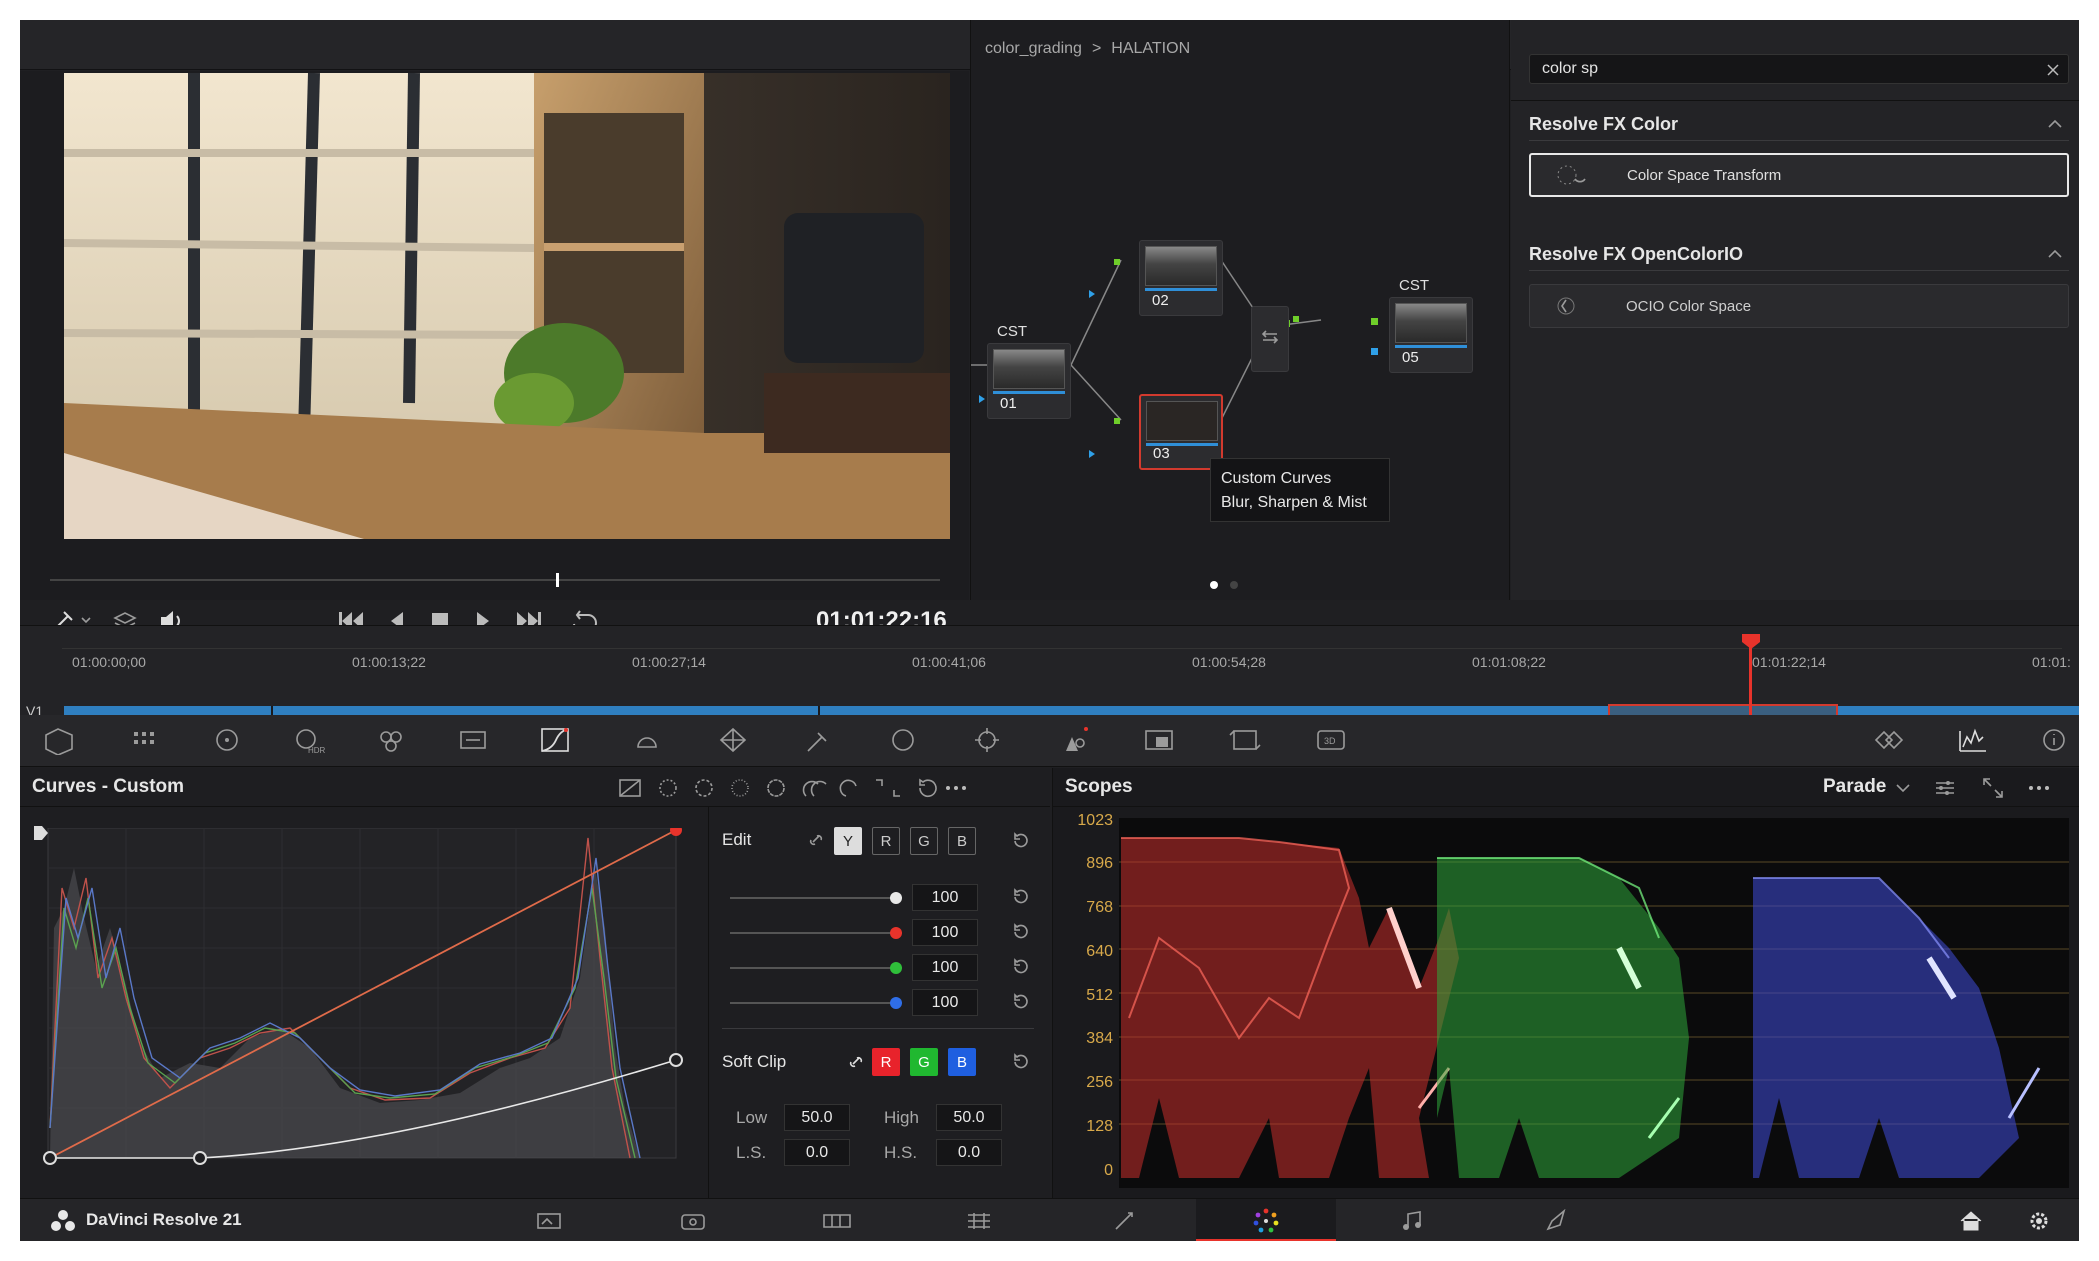 The image size is (2099, 1261). I want to click on intensity-slider-b, so click(816, 1003).